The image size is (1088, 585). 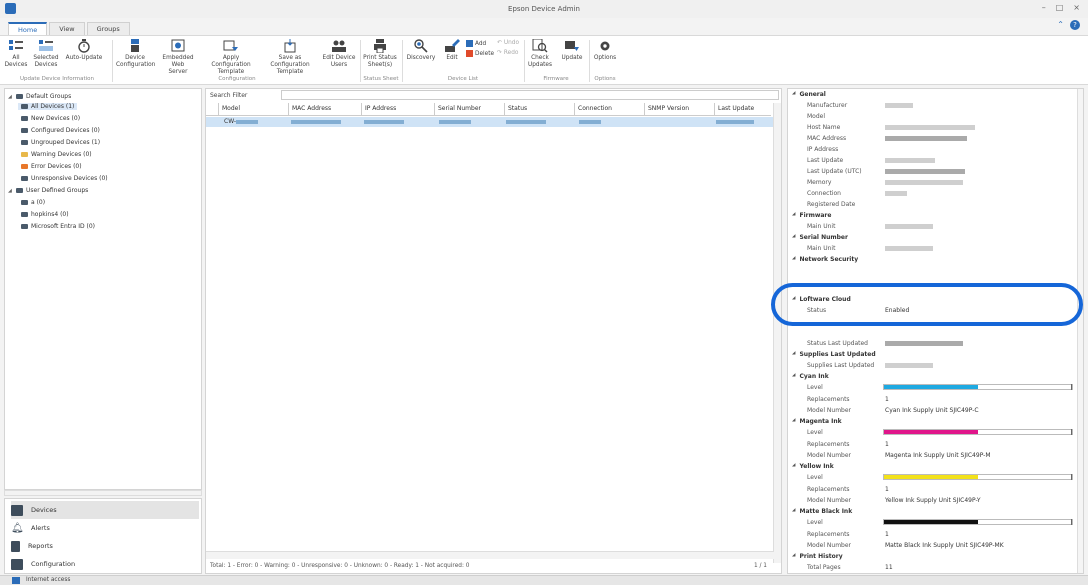 I want to click on table-row: CW-, so click(x=493, y=122).